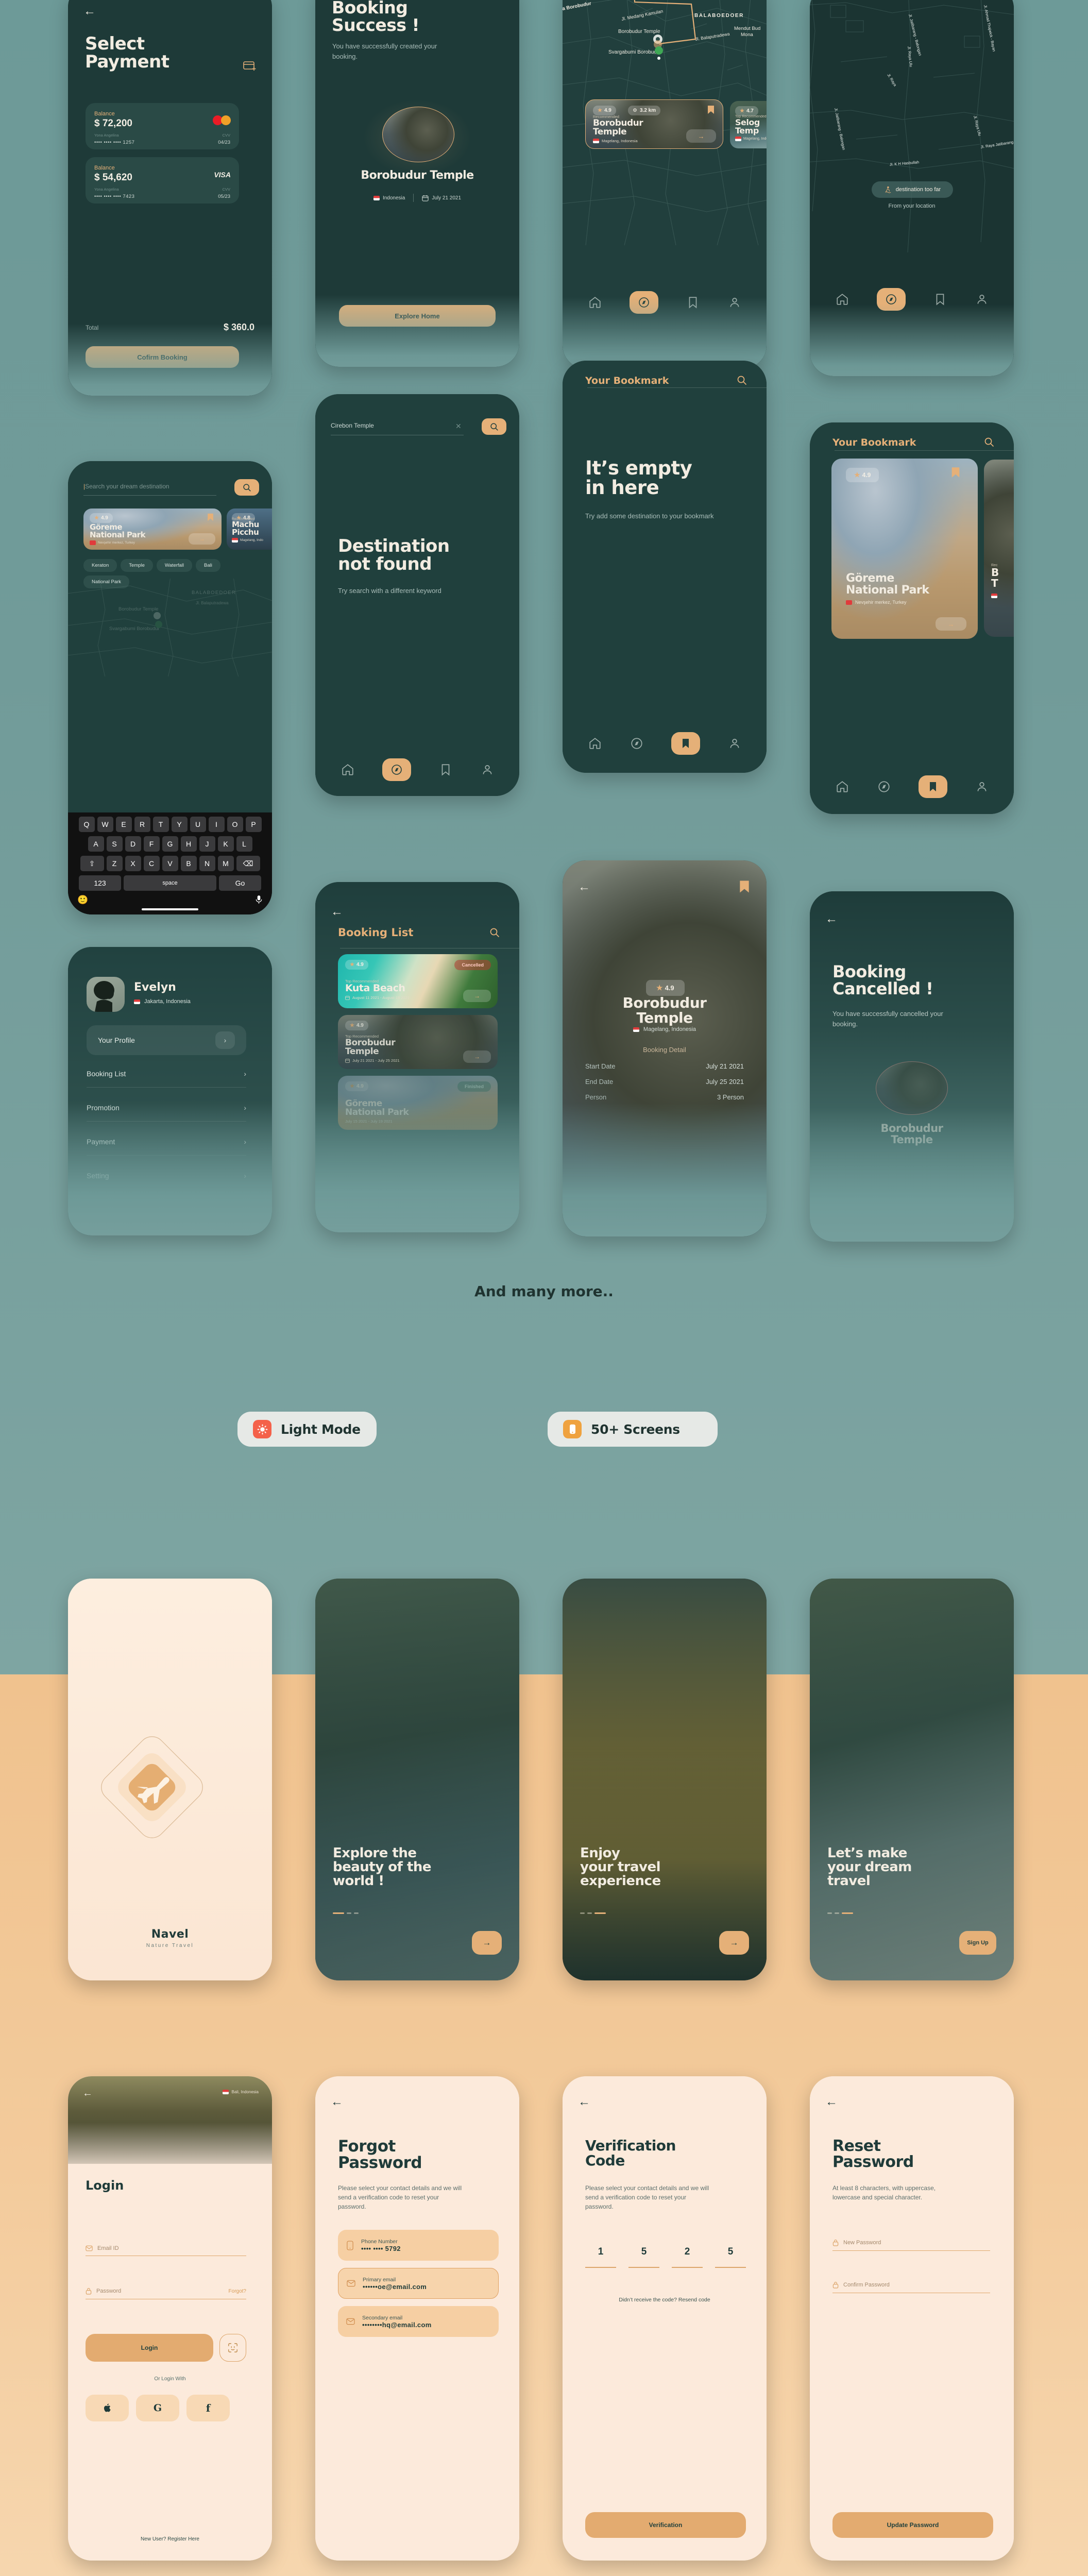 This screenshot has width=1088, height=2576. What do you see at coordinates (734, 1943) in the screenshot?
I see `next-button: →` at bounding box center [734, 1943].